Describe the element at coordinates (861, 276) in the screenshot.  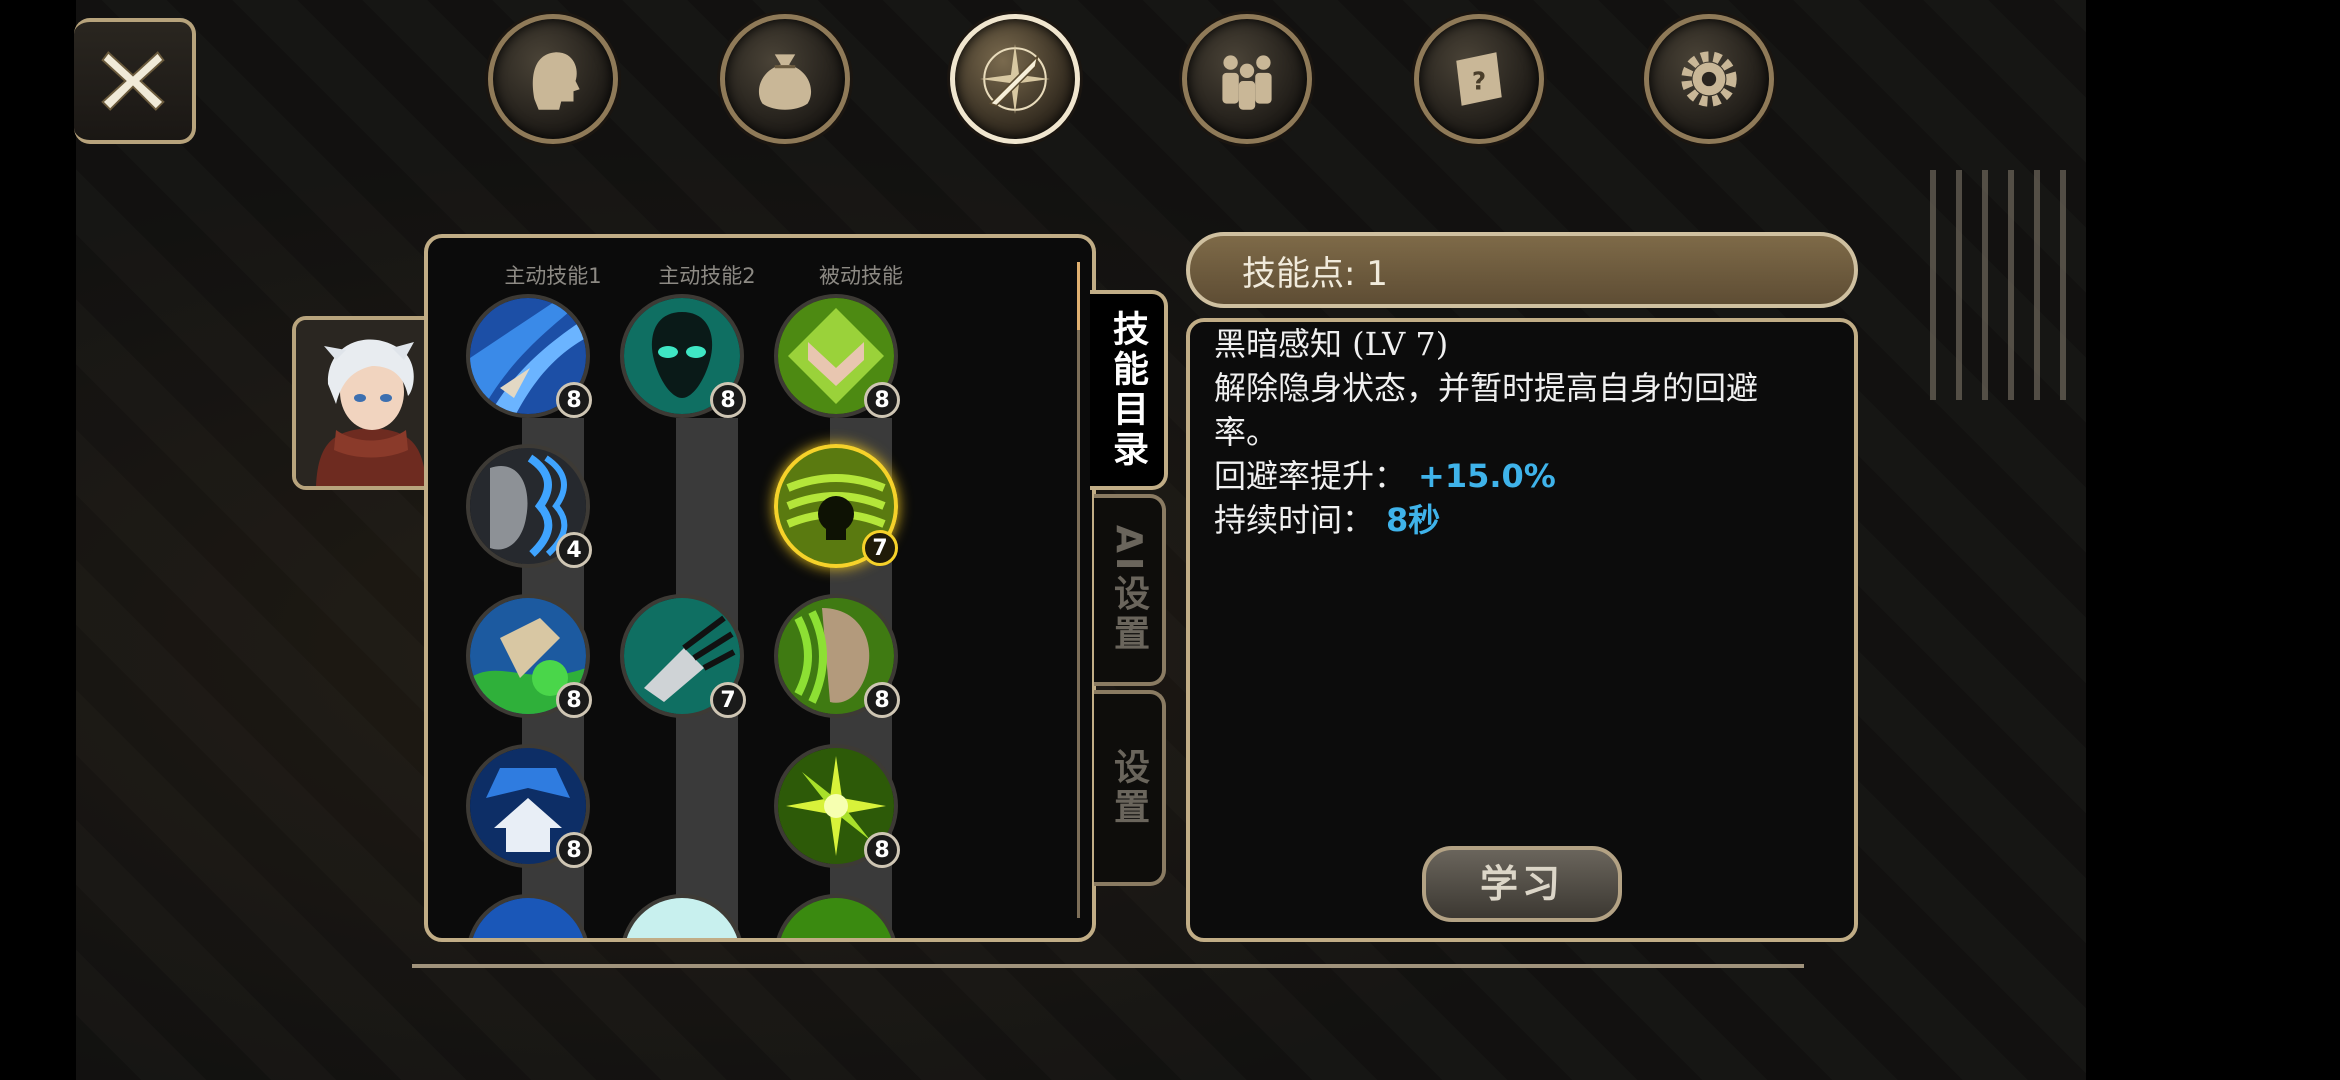
I see `column-header-passive: 被动技能` at that location.